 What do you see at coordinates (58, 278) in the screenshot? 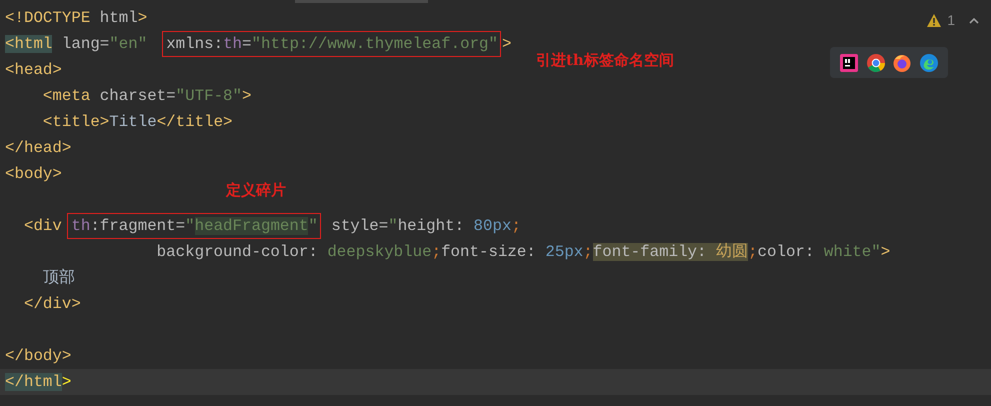
I see `code-text: 顶部` at bounding box center [58, 278].